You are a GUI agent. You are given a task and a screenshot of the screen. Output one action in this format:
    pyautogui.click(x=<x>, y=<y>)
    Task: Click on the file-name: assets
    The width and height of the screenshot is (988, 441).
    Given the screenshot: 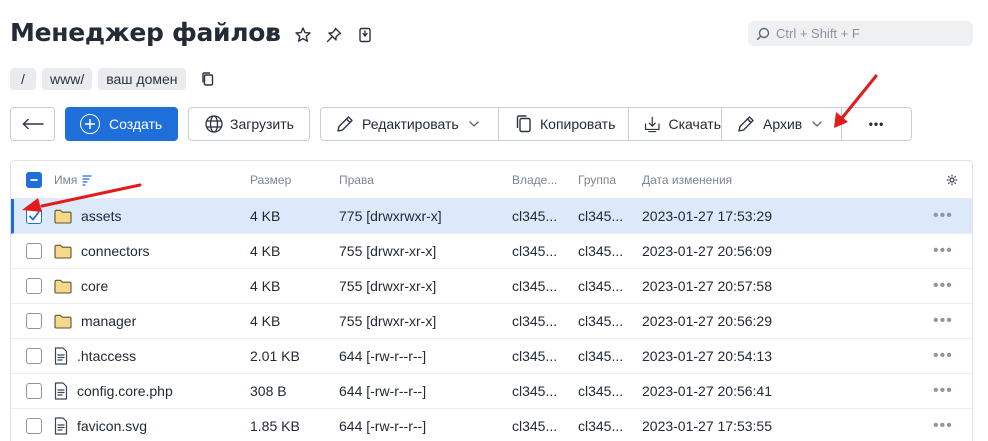 What is the action you would take?
    pyautogui.click(x=101, y=216)
    